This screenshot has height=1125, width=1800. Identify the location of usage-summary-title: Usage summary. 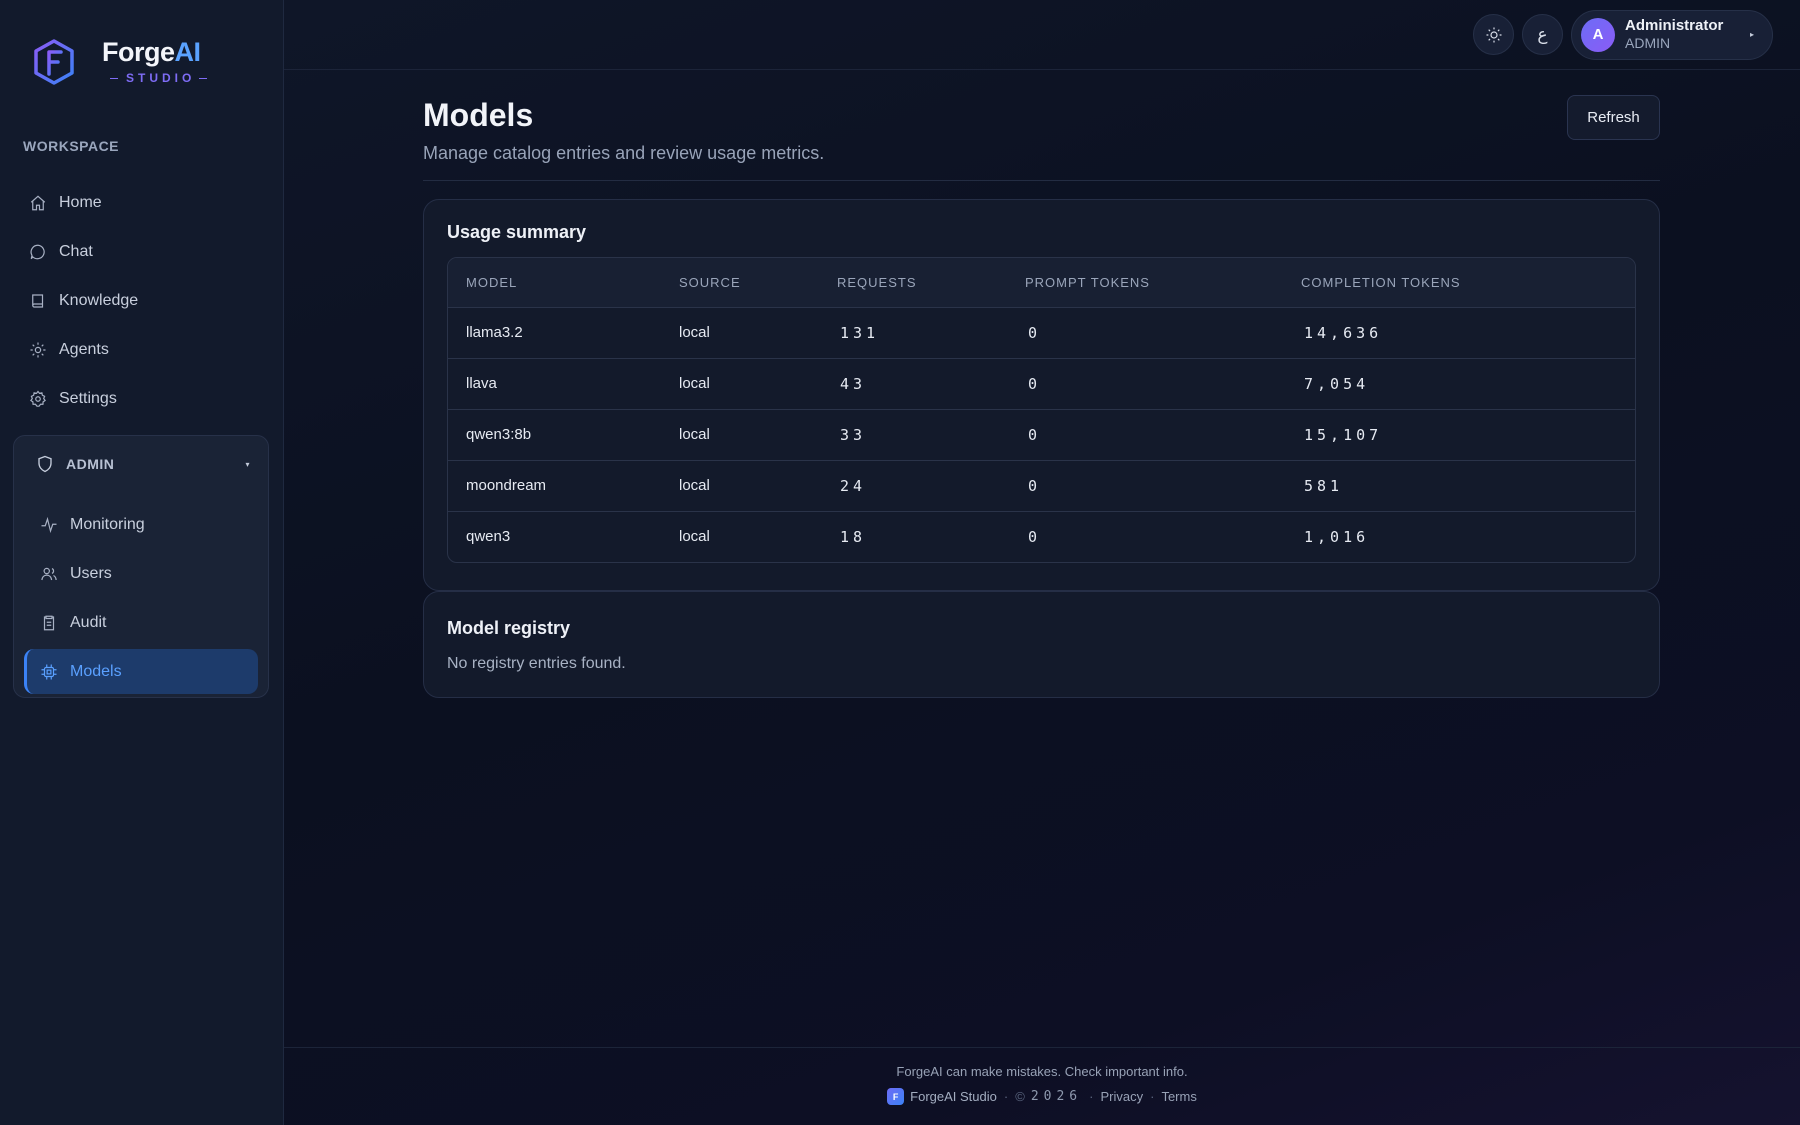
(517, 232).